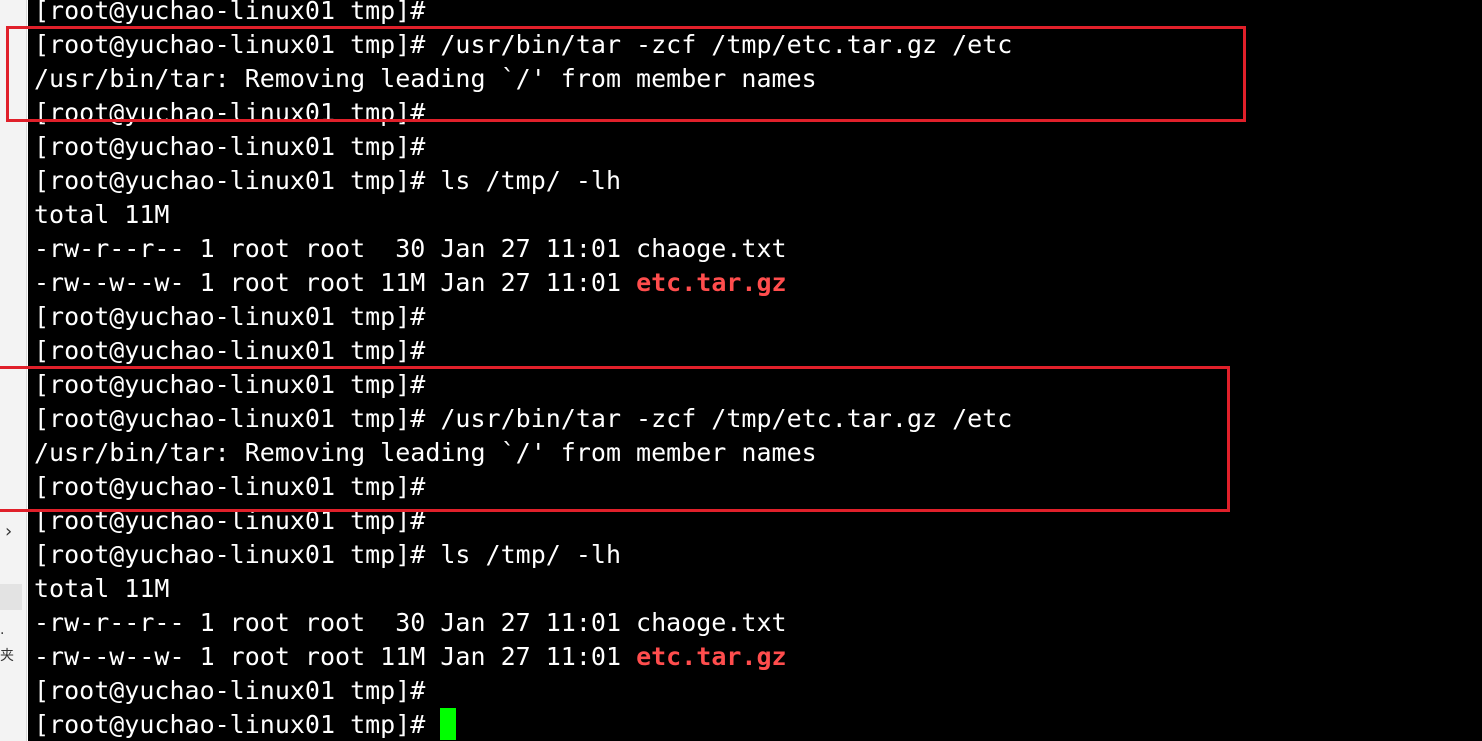 The image size is (1482, 741). I want to click on side-panel-item, so click(11, 597).